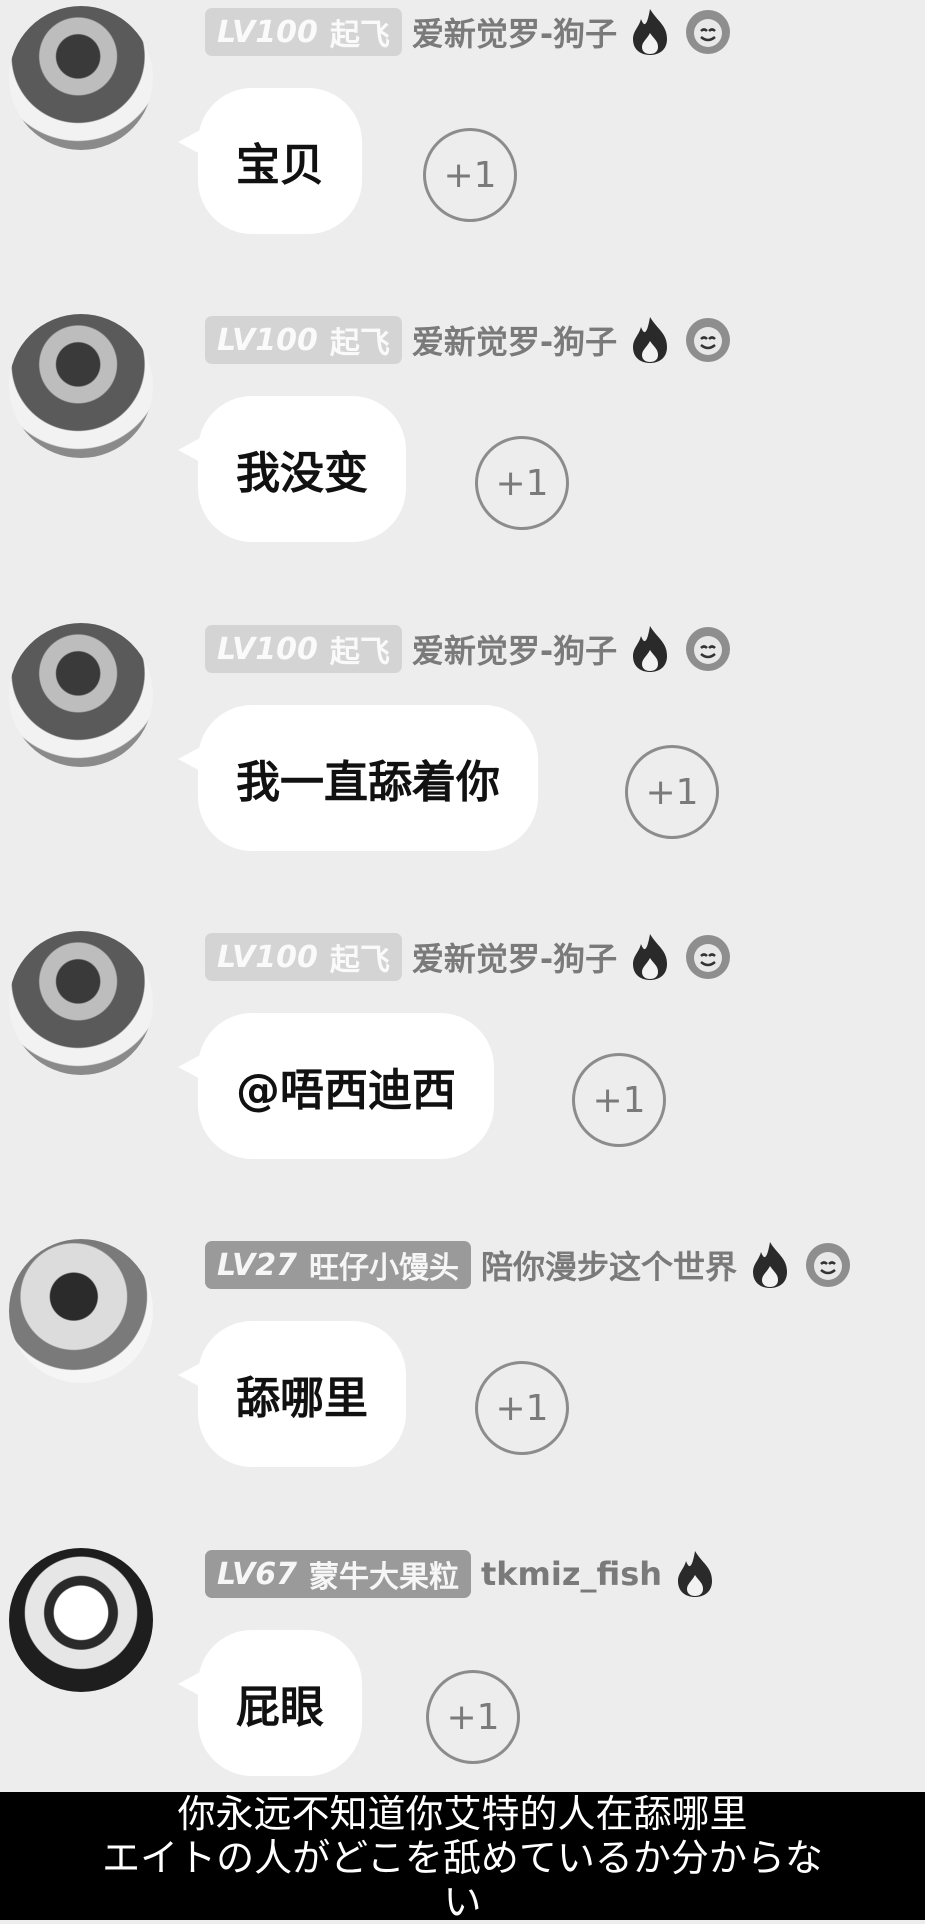 The height and width of the screenshot is (1924, 925). I want to click on club-label: 旺仔小馒头, so click(383, 1268).